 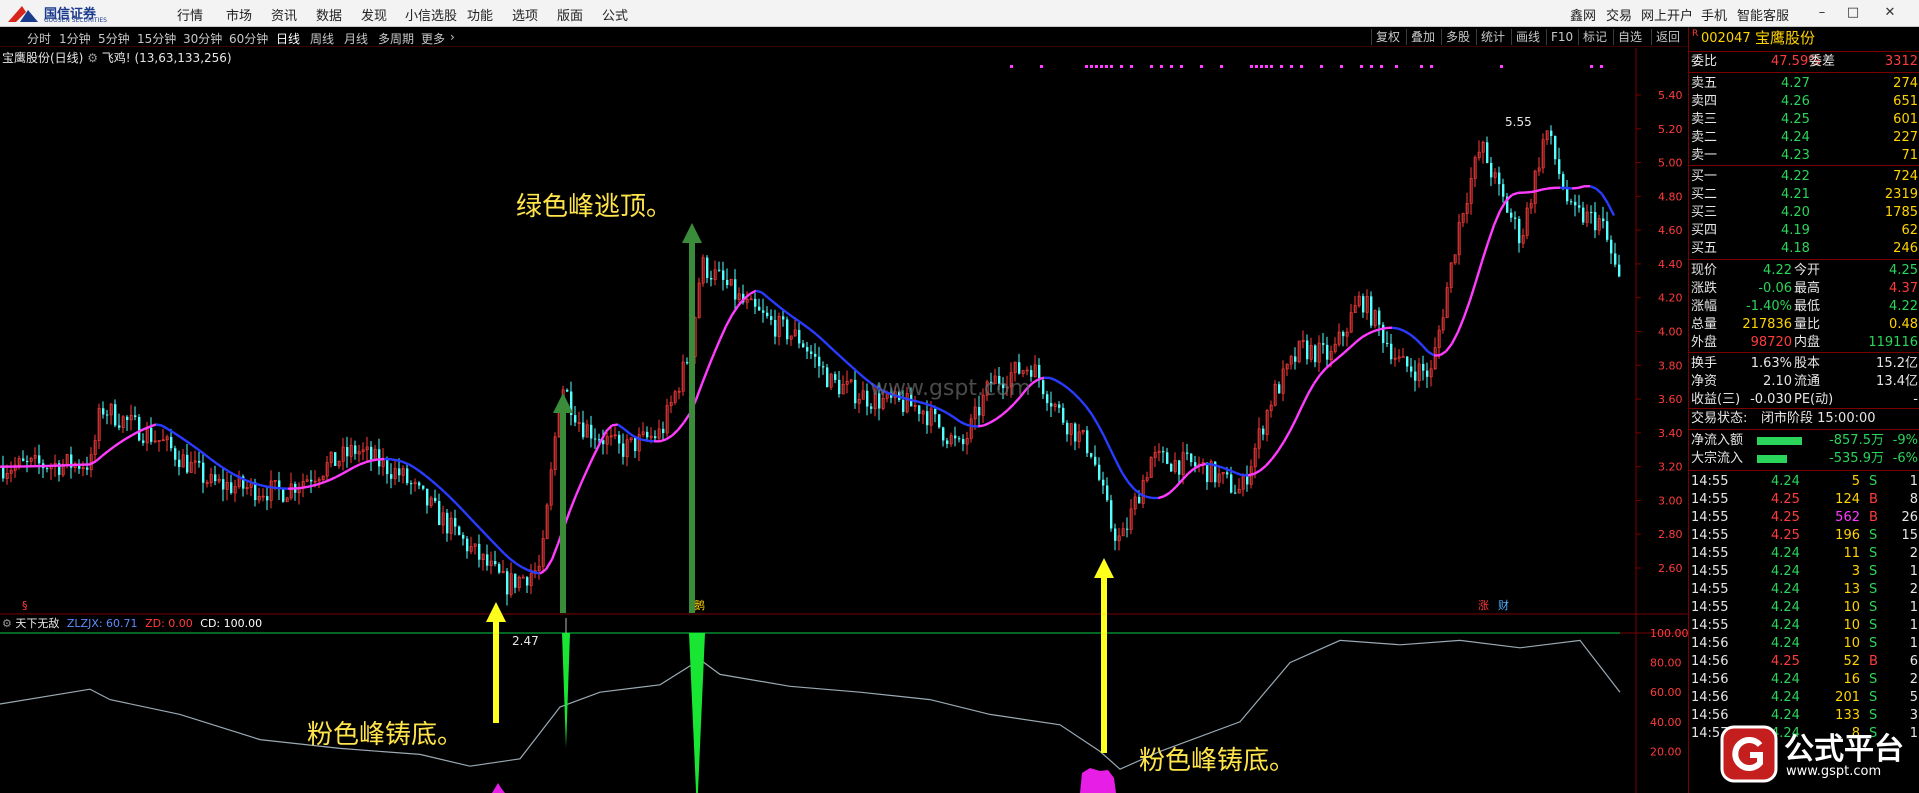 What do you see at coordinates (452, 37) in the screenshot?
I see `chevron-right-icon: ›` at bounding box center [452, 37].